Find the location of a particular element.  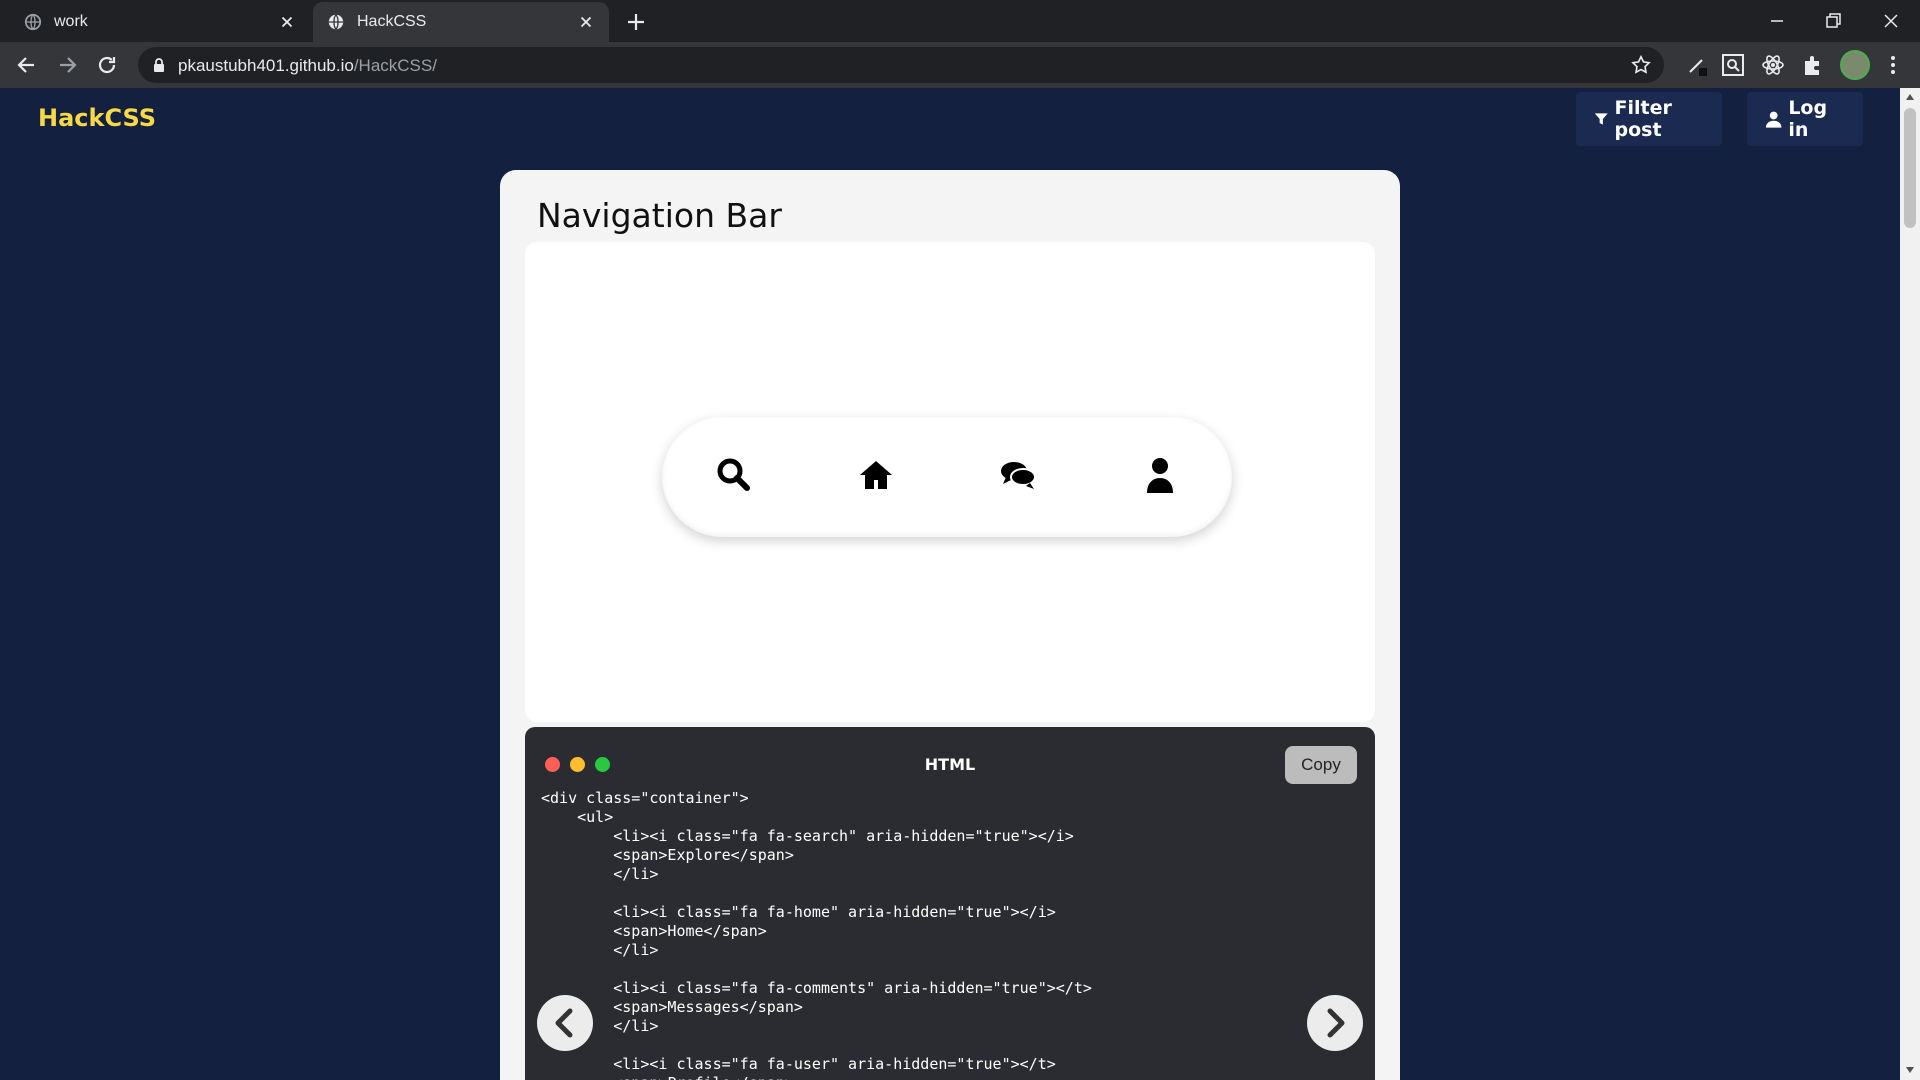

restore-icon is located at coordinates (1833, 21).